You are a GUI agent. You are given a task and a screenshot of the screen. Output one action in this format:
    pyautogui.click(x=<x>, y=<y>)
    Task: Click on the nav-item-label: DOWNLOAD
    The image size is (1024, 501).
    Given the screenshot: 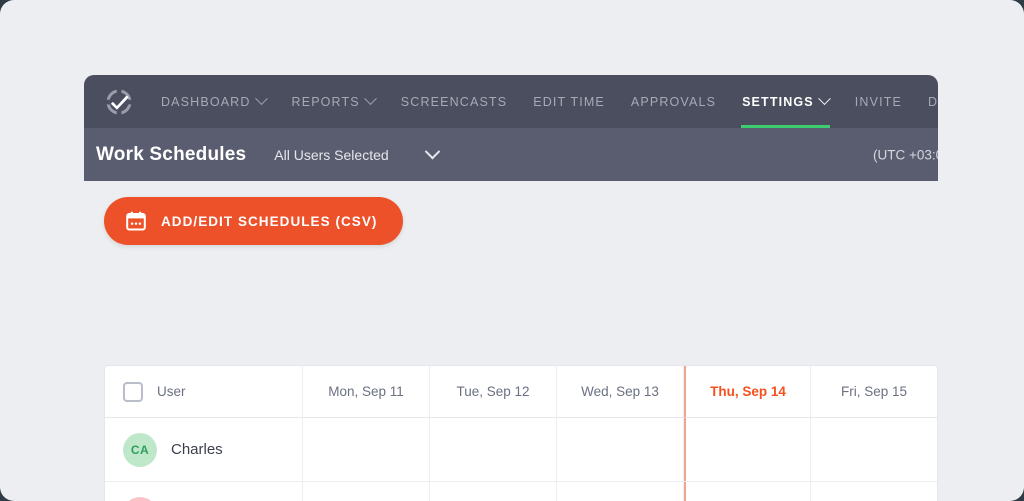 What is the action you would take?
    pyautogui.click(x=932, y=101)
    